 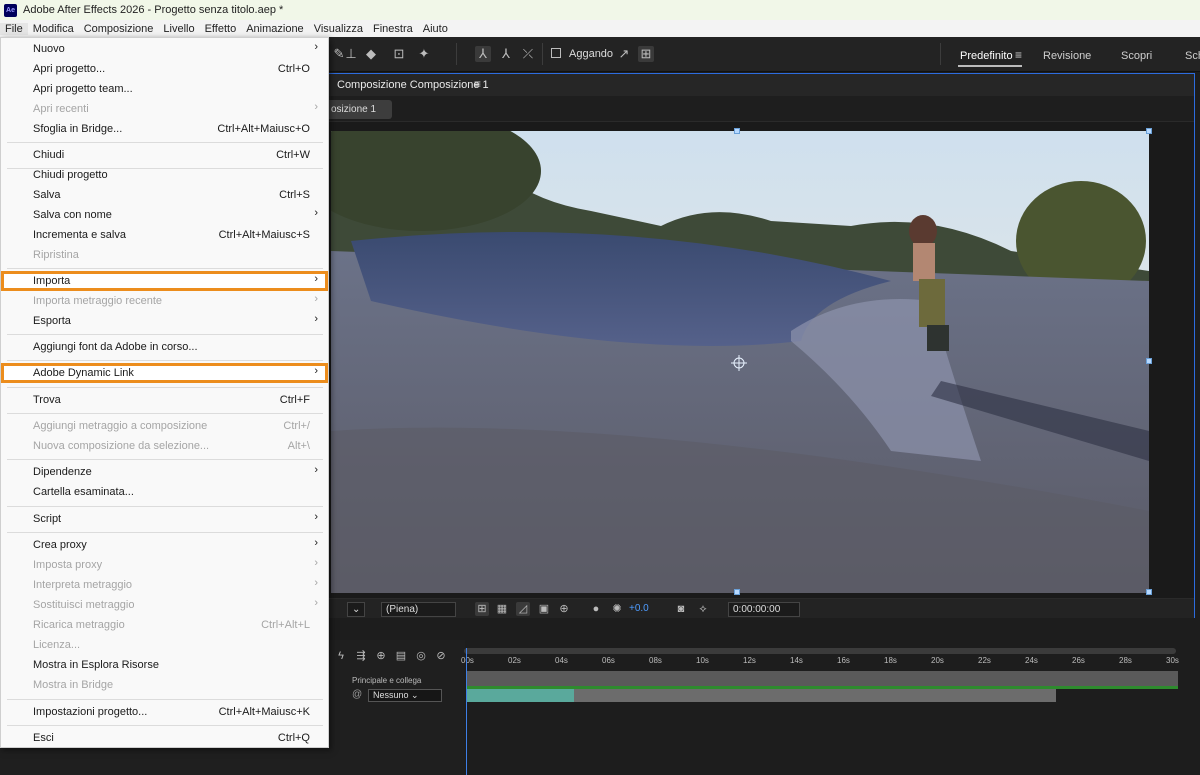 I want to click on time-tick: 06s, so click(x=608, y=660).